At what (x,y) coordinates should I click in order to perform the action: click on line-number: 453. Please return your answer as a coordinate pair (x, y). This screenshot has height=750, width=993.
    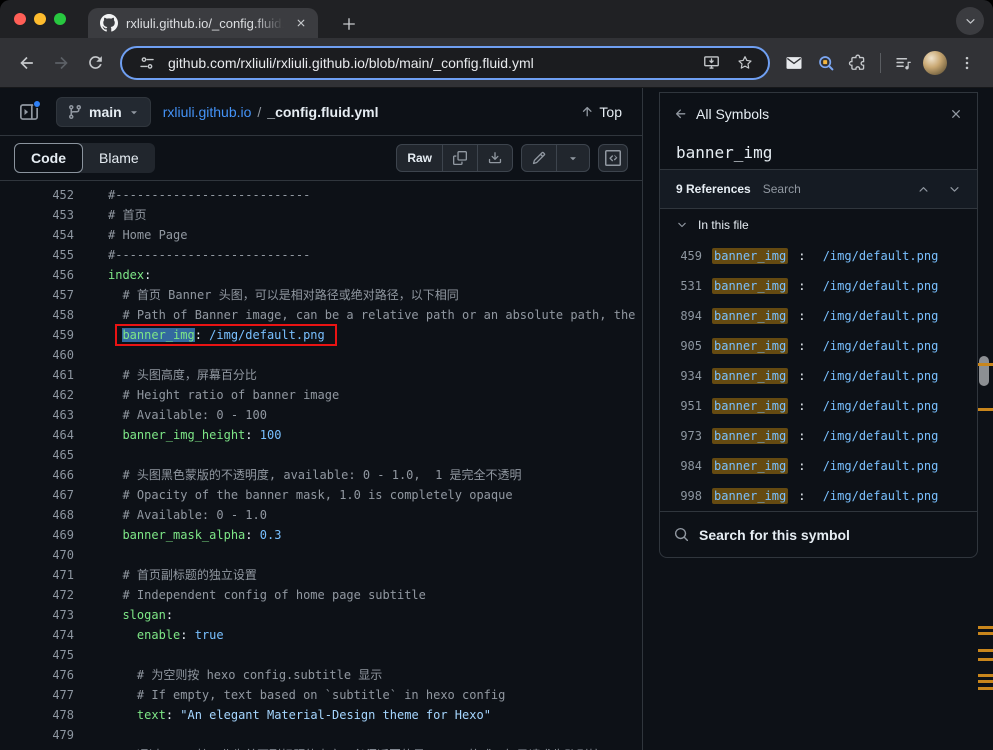
    Looking at the image, I should click on (37, 215).